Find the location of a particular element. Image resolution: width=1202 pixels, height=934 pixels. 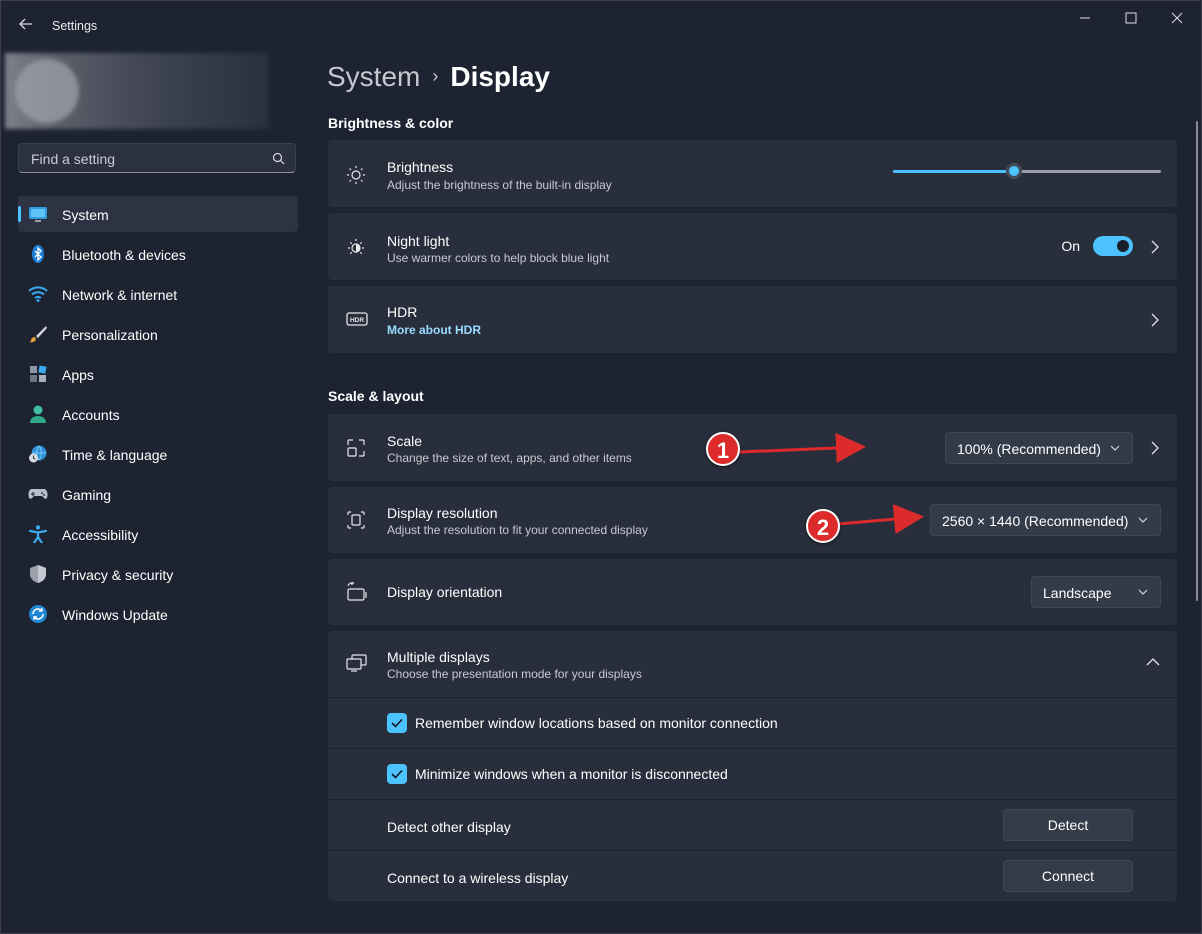

sidebar-item-accessibility: Accessibility is located at coordinates (158, 534).